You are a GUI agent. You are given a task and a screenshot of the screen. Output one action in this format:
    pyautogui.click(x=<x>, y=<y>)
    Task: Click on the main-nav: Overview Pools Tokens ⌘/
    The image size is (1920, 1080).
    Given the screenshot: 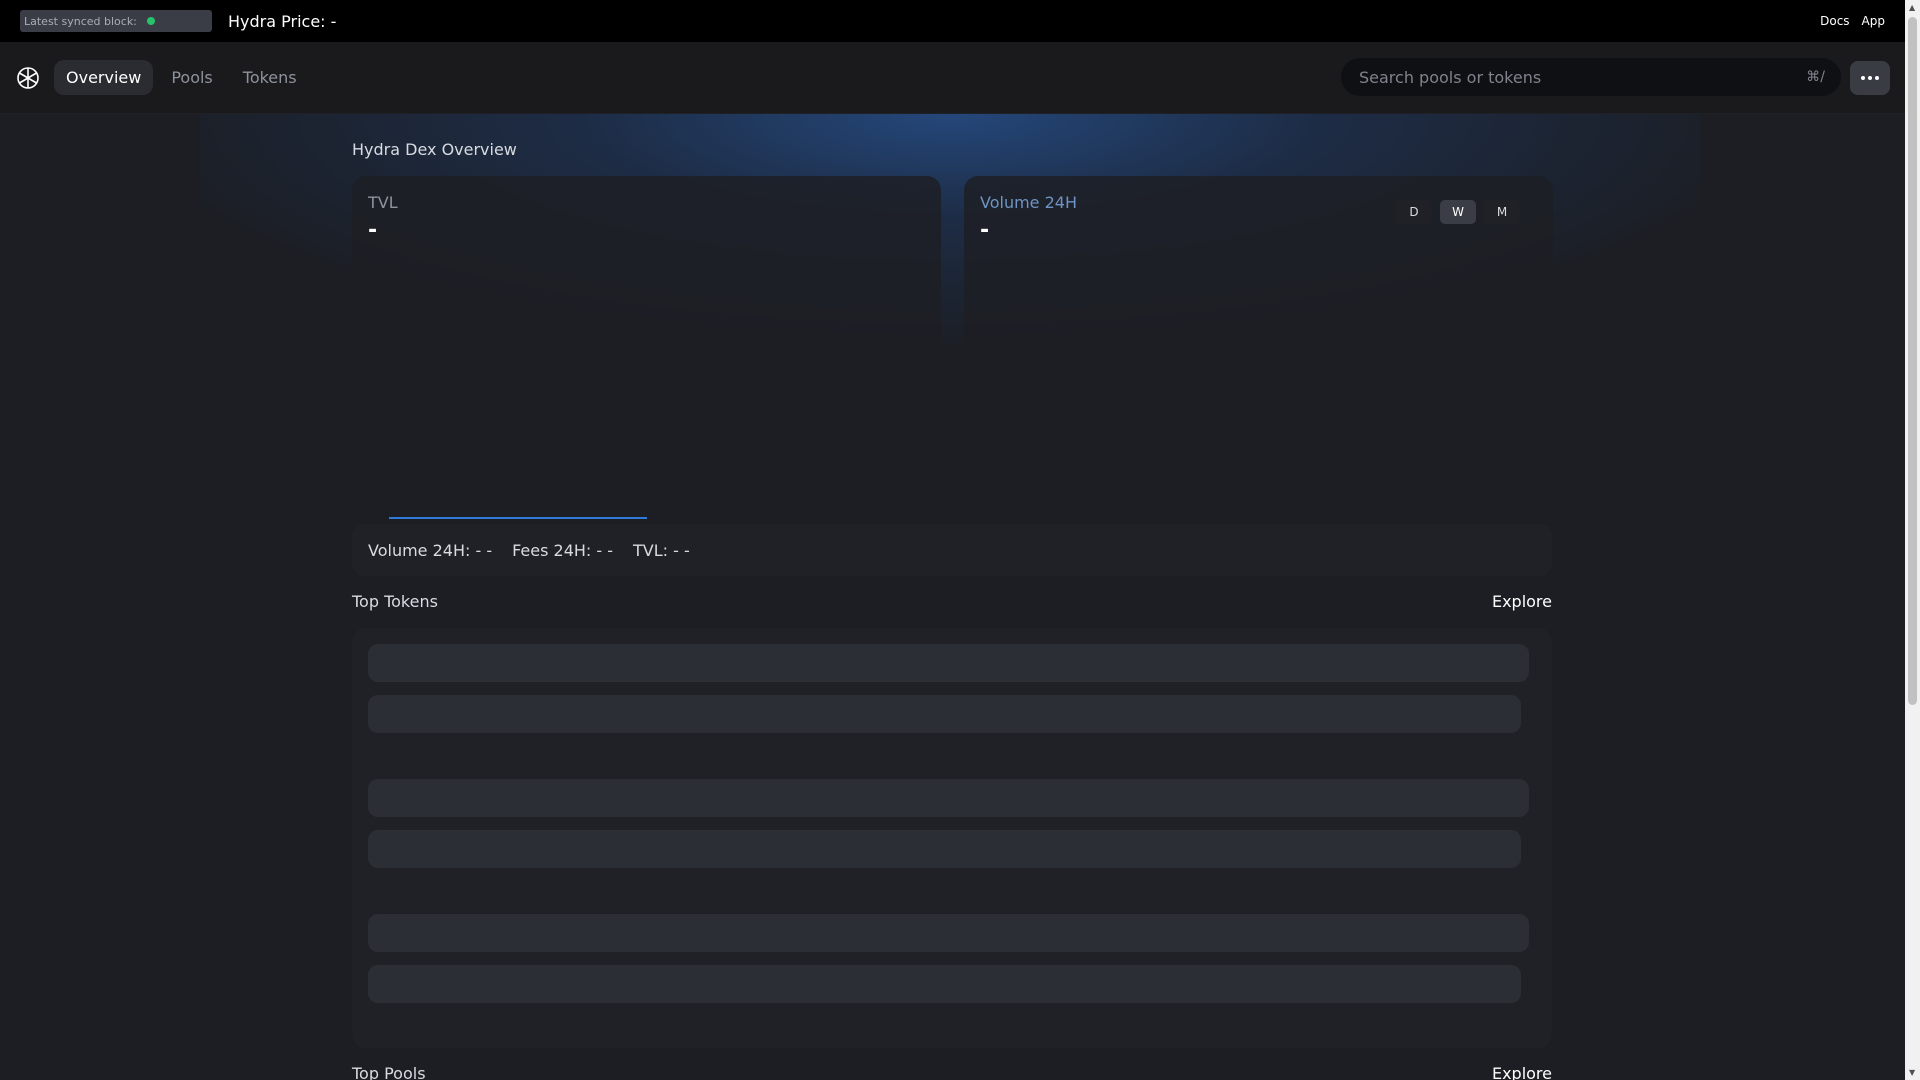 What is the action you would take?
    pyautogui.click(x=952, y=78)
    